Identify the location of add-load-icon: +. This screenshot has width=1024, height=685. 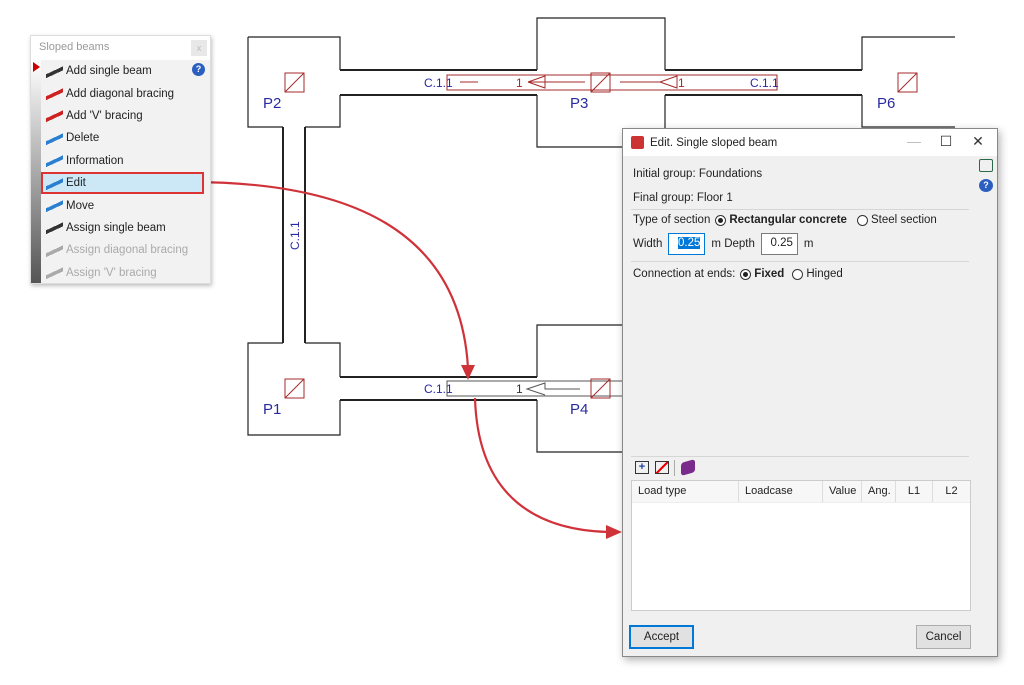
(642, 467).